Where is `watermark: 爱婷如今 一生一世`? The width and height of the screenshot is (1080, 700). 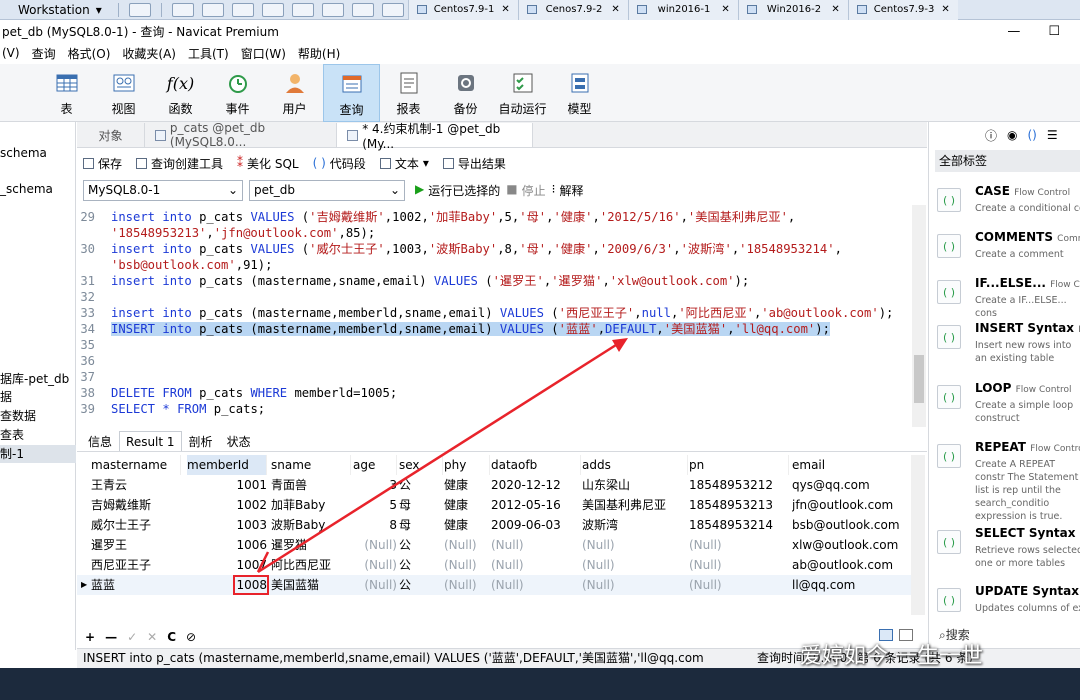
watermark: 爱婷如今 一生一世 is located at coordinates (891, 656).